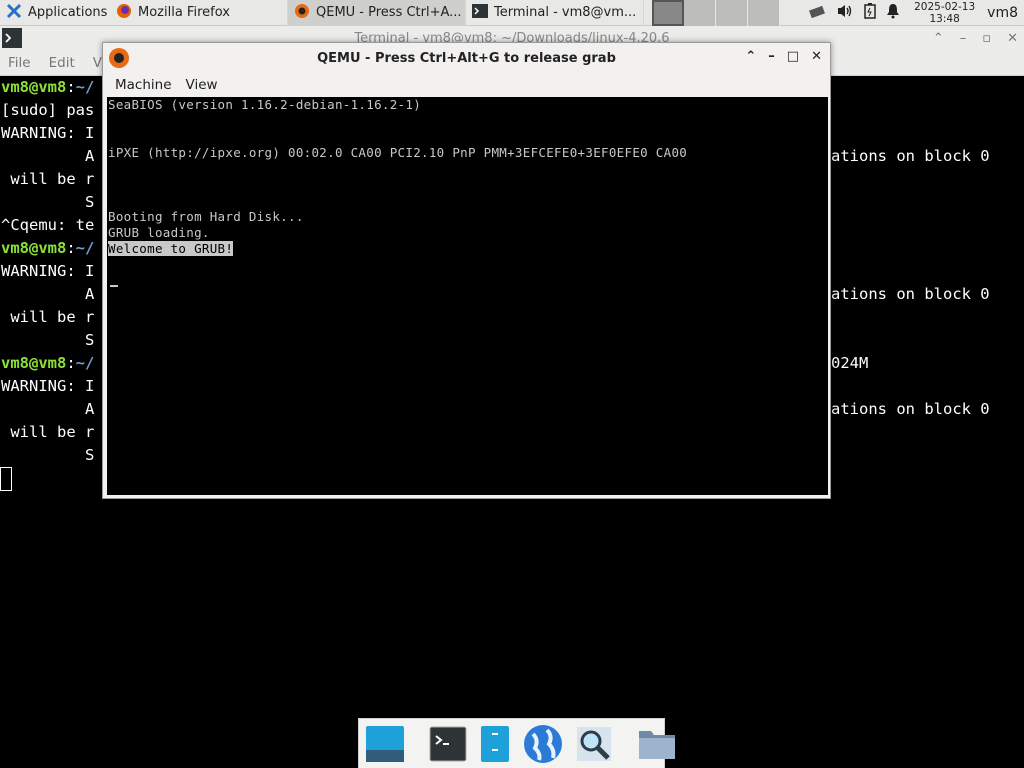 The height and width of the screenshot is (768, 1024). Describe the element at coordinates (184, 12) in the screenshot. I see `task-label: Mozilla Firefox` at that location.